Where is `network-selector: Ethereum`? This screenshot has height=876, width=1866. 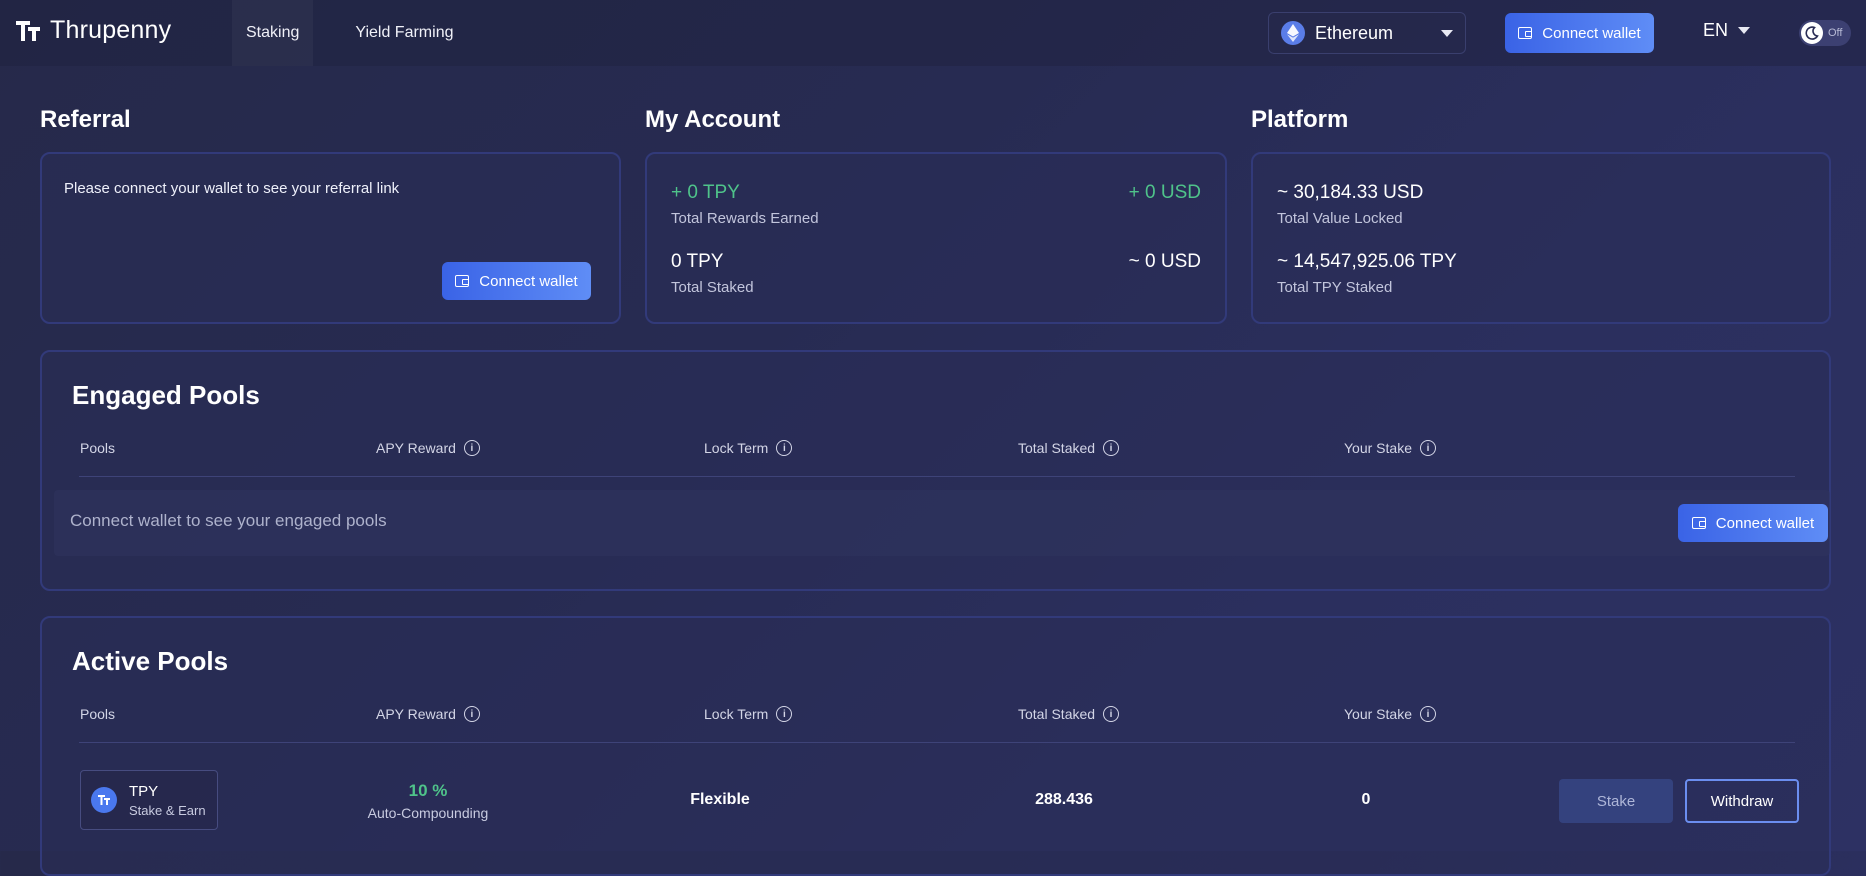 network-selector: Ethereum is located at coordinates (1367, 33).